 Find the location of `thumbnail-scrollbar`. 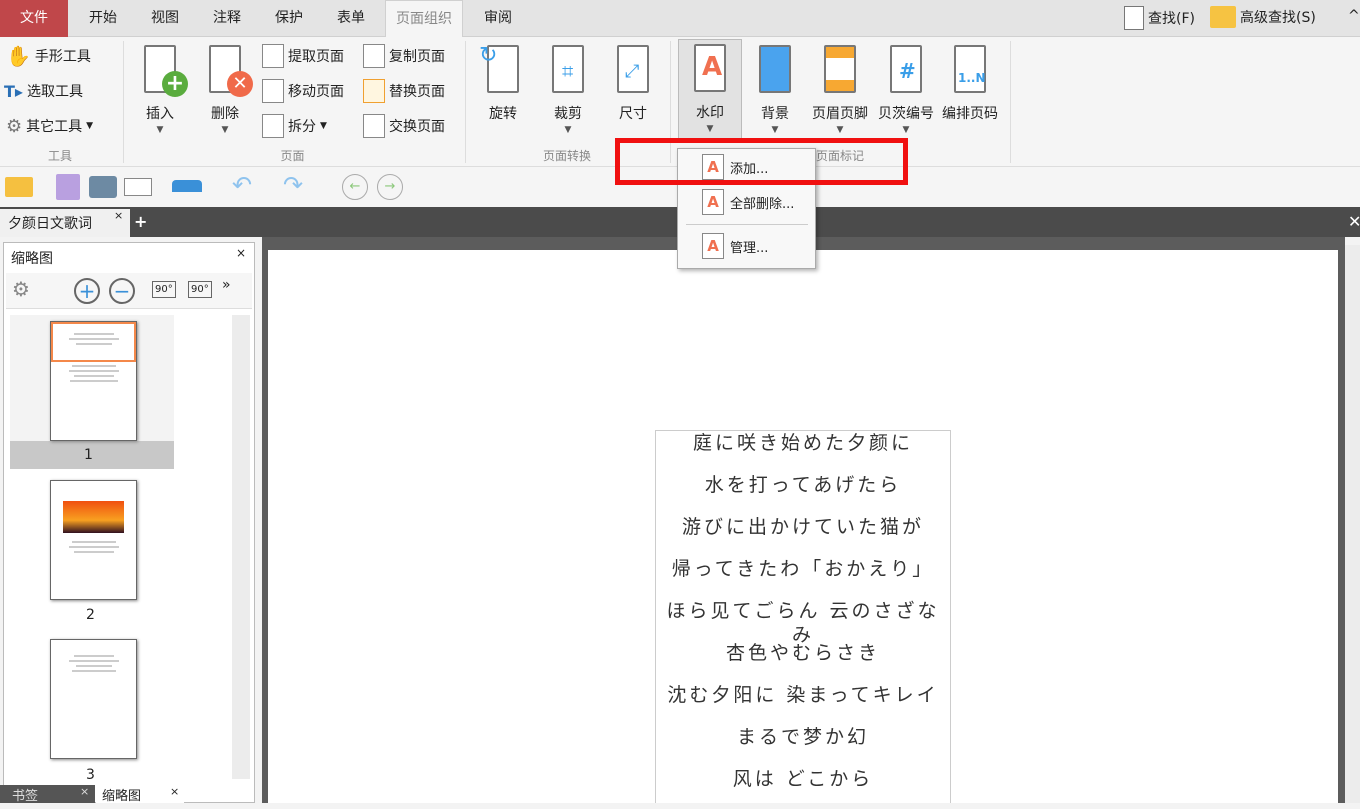

thumbnail-scrollbar is located at coordinates (241, 547).